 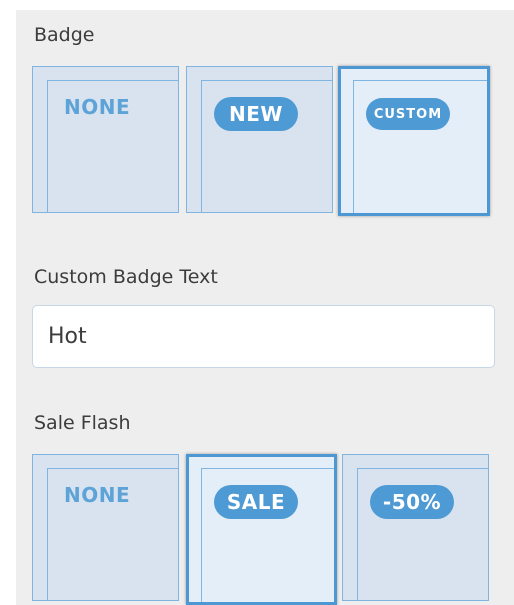 I want to click on new-badge: NEW, so click(x=256, y=114).